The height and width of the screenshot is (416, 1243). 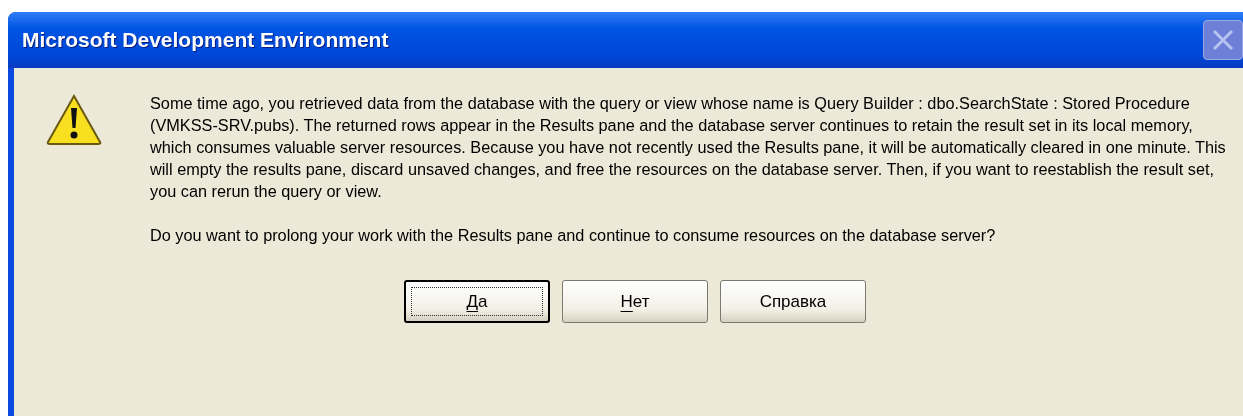 What do you see at coordinates (635, 301) in the screenshot?
I see `dialog-button: Нет` at bounding box center [635, 301].